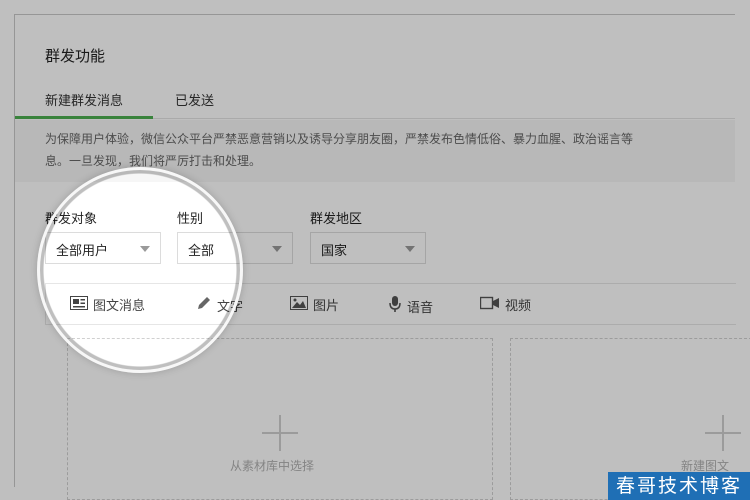 This screenshot has width=750, height=500. What do you see at coordinates (235, 248) in the screenshot?
I see `gender-select: 全部` at bounding box center [235, 248].